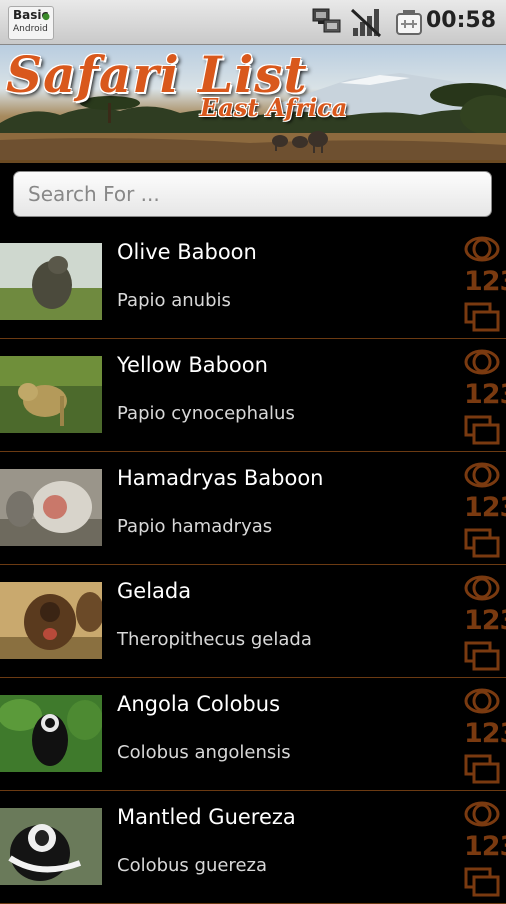 The image size is (506, 904). What do you see at coordinates (154, 591) in the screenshot?
I see `species-name: Gelada` at bounding box center [154, 591].